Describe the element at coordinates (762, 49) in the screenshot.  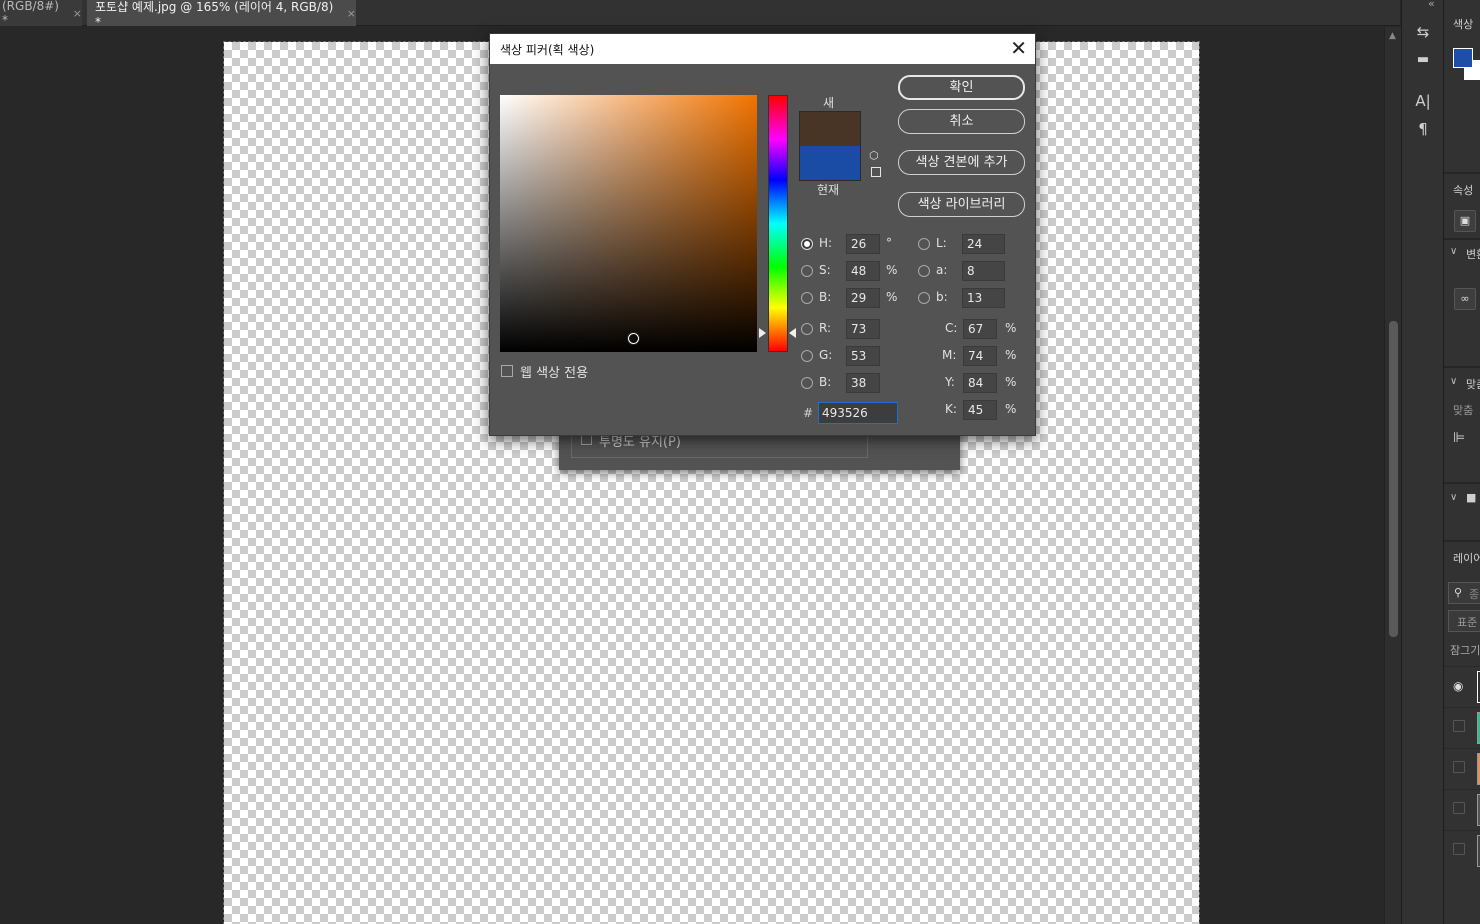
I see `dialog-titlebar: 색상 피커(획 색상) ✕` at that location.